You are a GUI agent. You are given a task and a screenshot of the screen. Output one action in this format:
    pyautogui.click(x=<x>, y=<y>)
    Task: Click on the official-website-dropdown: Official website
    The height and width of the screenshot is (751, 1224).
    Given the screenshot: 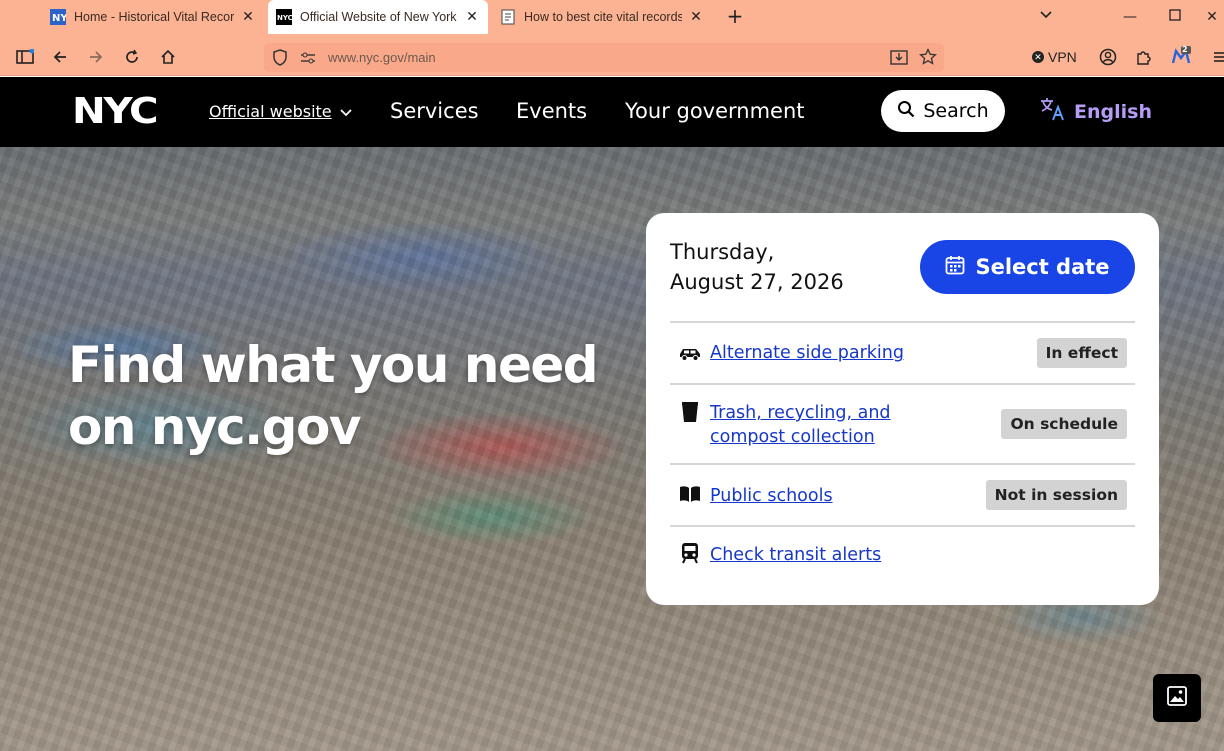 What is the action you would take?
    pyautogui.click(x=280, y=111)
    